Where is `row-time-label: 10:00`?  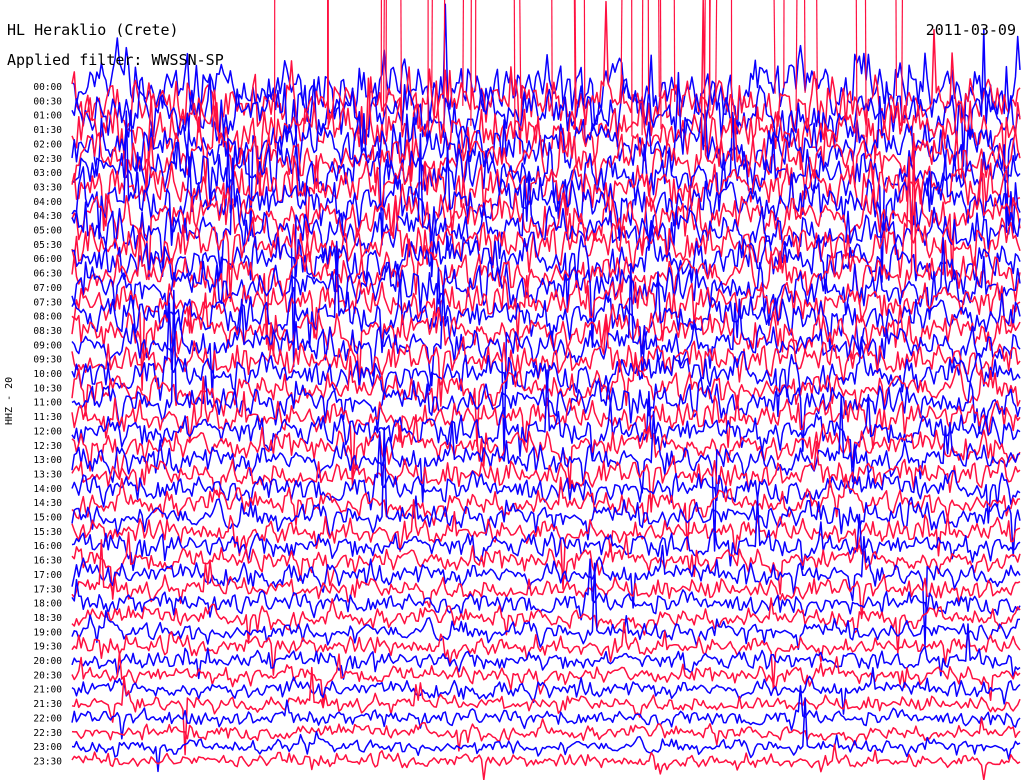
row-time-label: 10:00 is located at coordinates (47, 374).